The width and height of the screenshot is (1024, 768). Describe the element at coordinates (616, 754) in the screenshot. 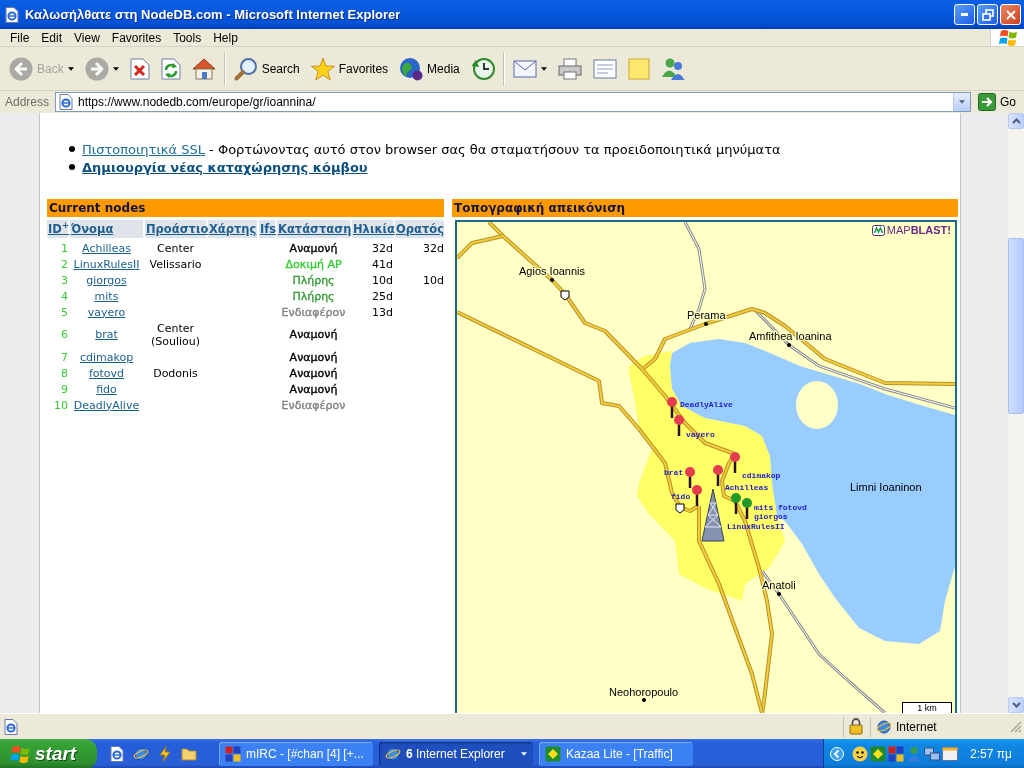

I see `taskbar-button: Kazaa Lite - [Traffic]` at that location.